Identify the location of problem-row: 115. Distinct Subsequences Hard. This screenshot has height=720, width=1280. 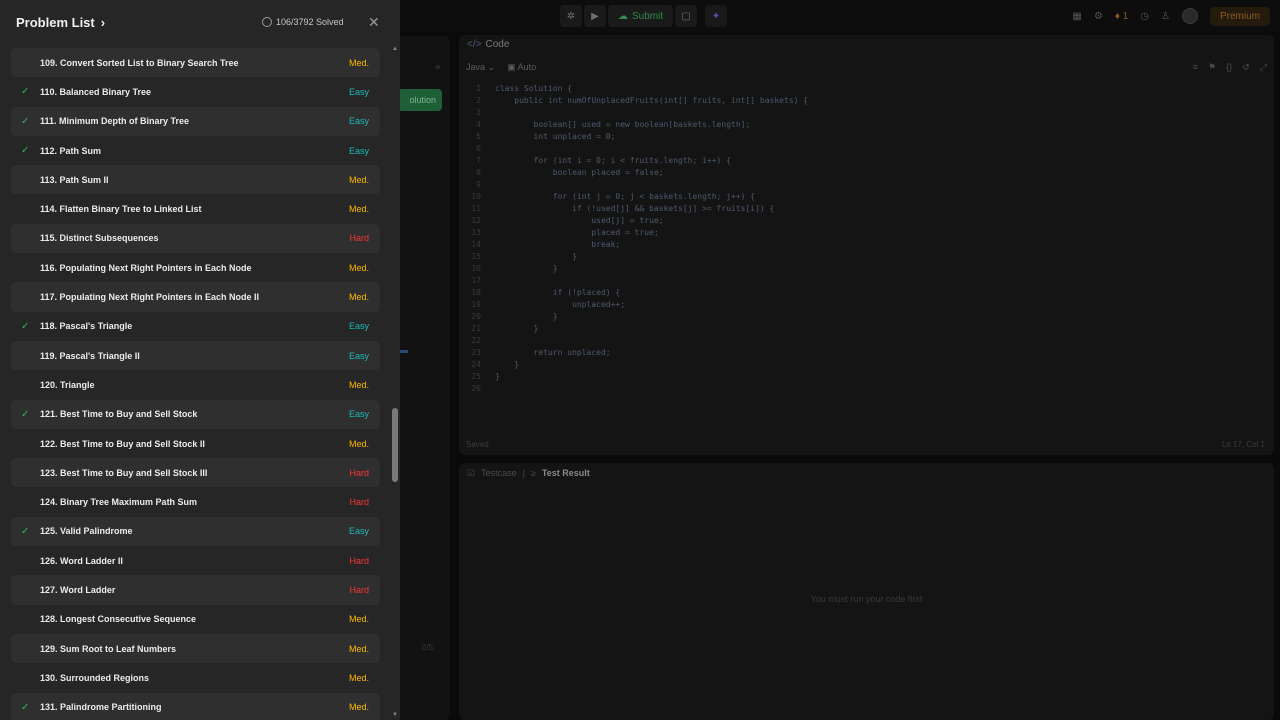
(195, 238).